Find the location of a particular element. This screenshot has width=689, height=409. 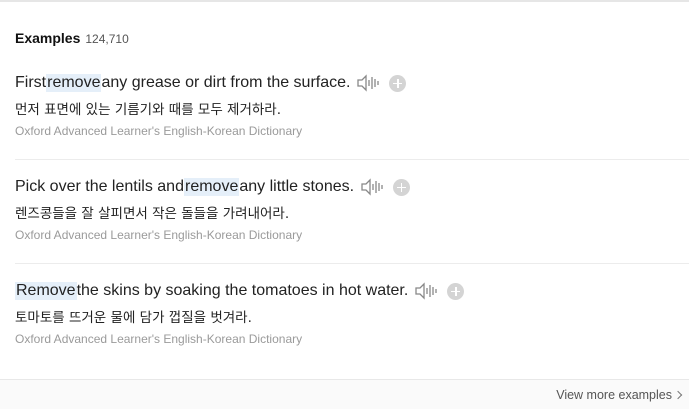

examples-footer: View more examples is located at coordinates (344, 394).